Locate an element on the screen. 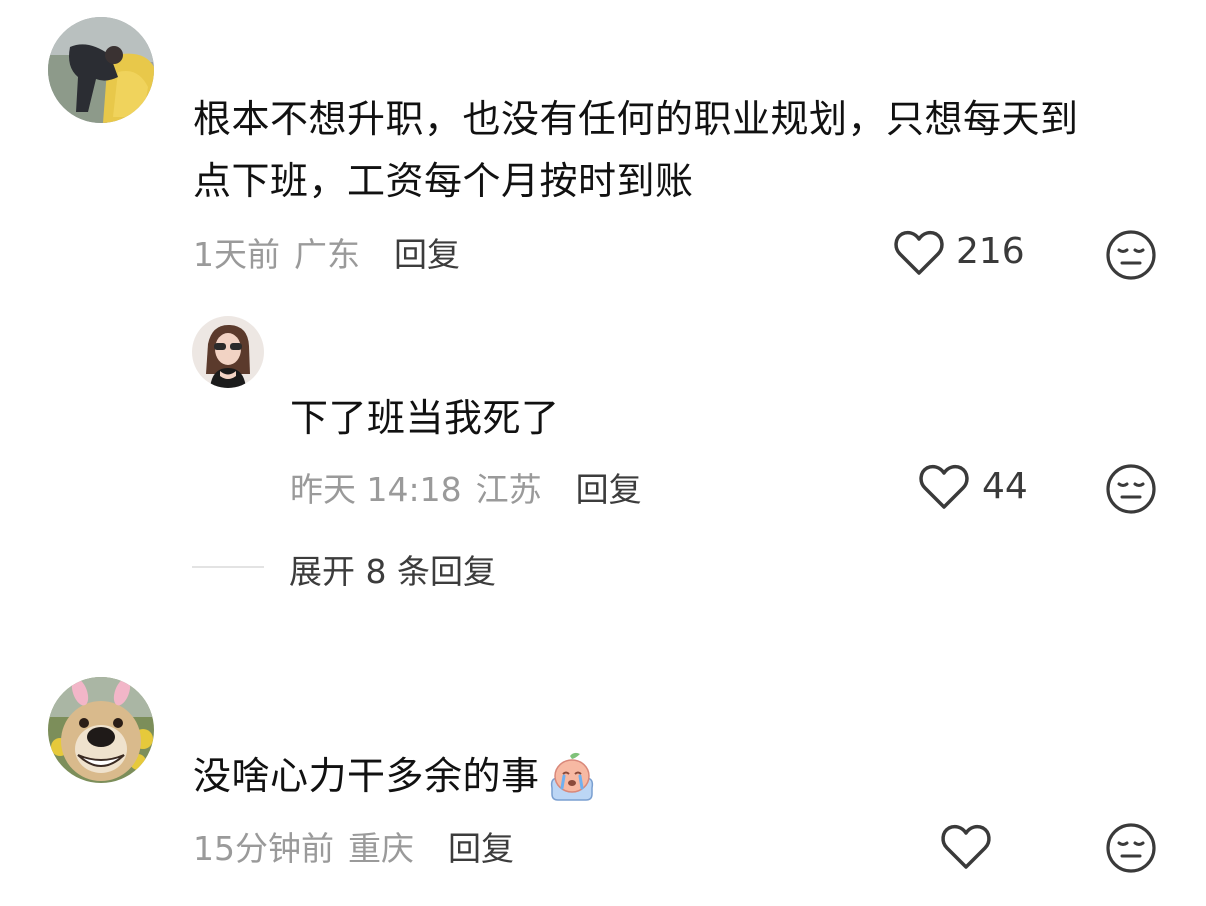 Image resolution: width=1206 pixels, height=906 pixels. comment-meta: 1天前 广东 回复 is located at coordinates (326, 252).